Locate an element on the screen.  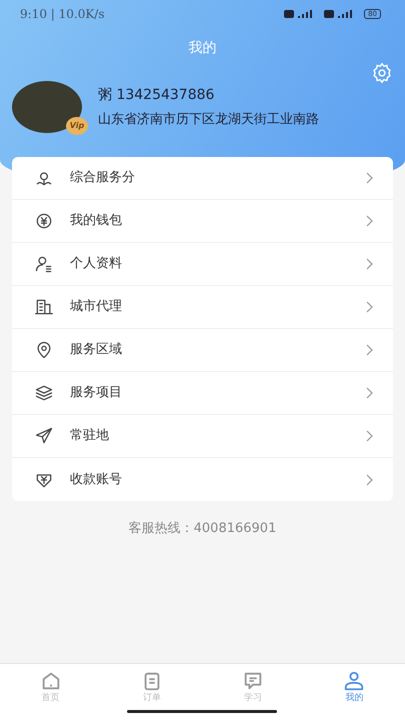
settings-icon is located at coordinates (382, 73).